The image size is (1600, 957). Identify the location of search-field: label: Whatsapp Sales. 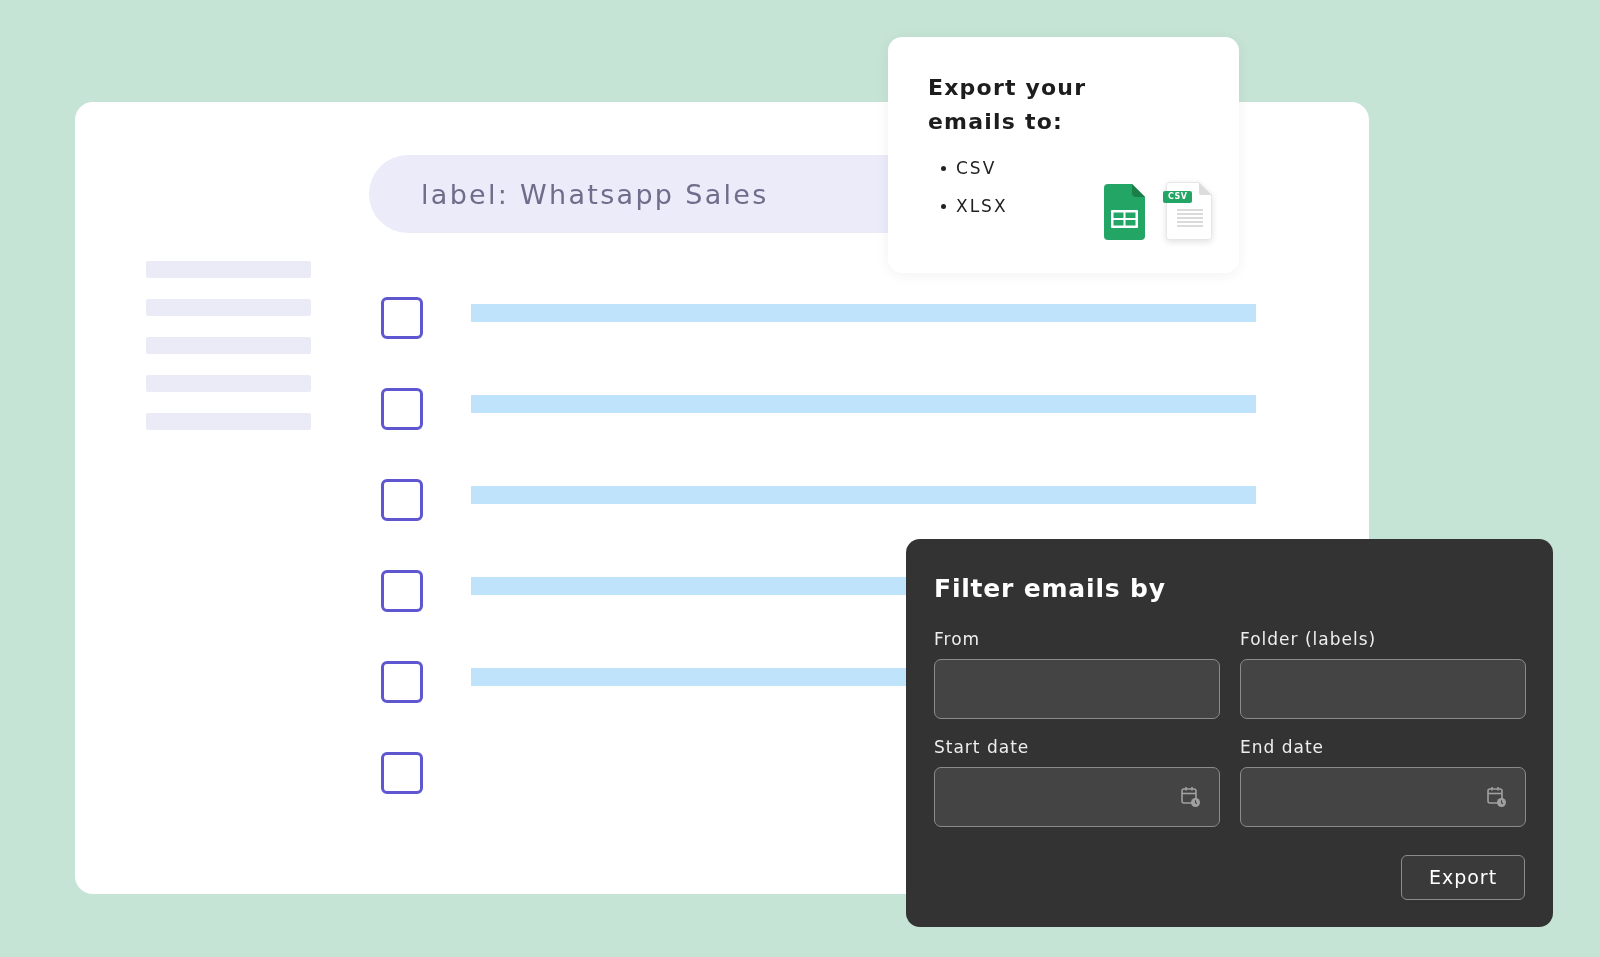
(628, 194).